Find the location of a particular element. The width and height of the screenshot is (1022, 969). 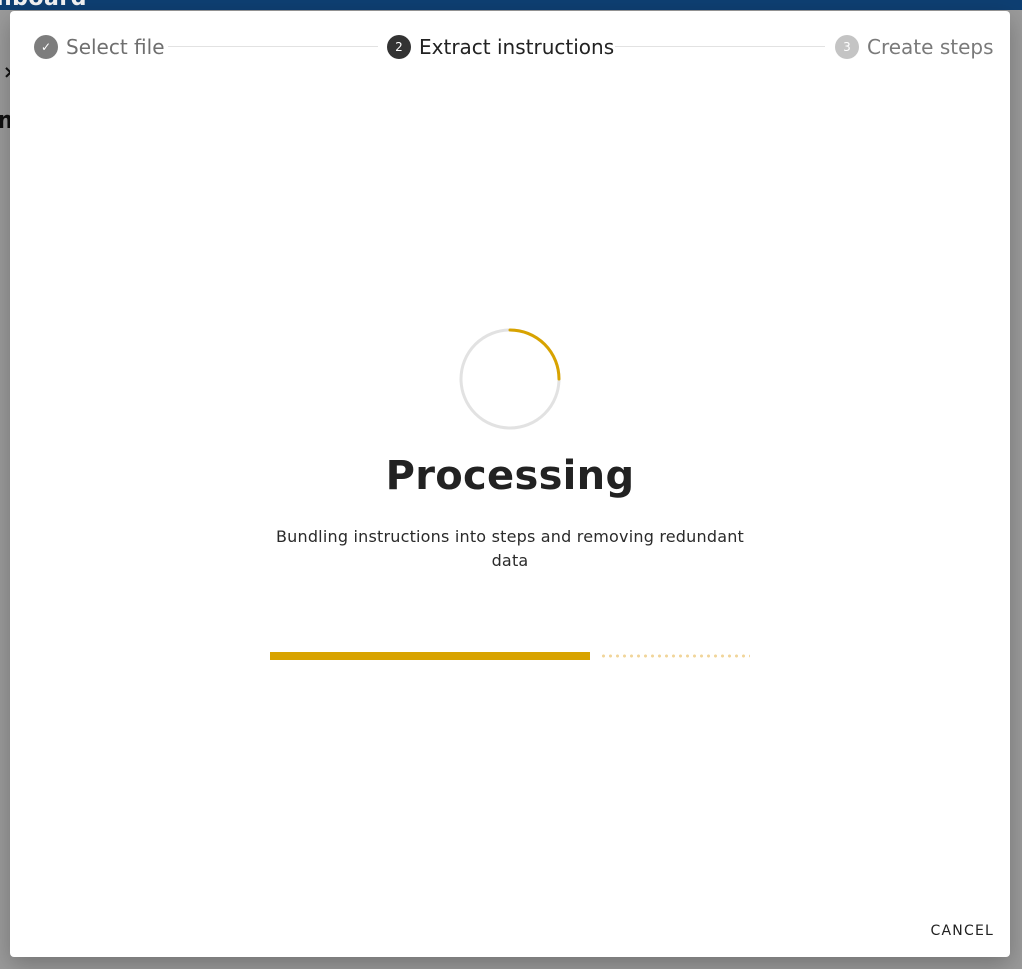

step-label: Create steps is located at coordinates (930, 47).